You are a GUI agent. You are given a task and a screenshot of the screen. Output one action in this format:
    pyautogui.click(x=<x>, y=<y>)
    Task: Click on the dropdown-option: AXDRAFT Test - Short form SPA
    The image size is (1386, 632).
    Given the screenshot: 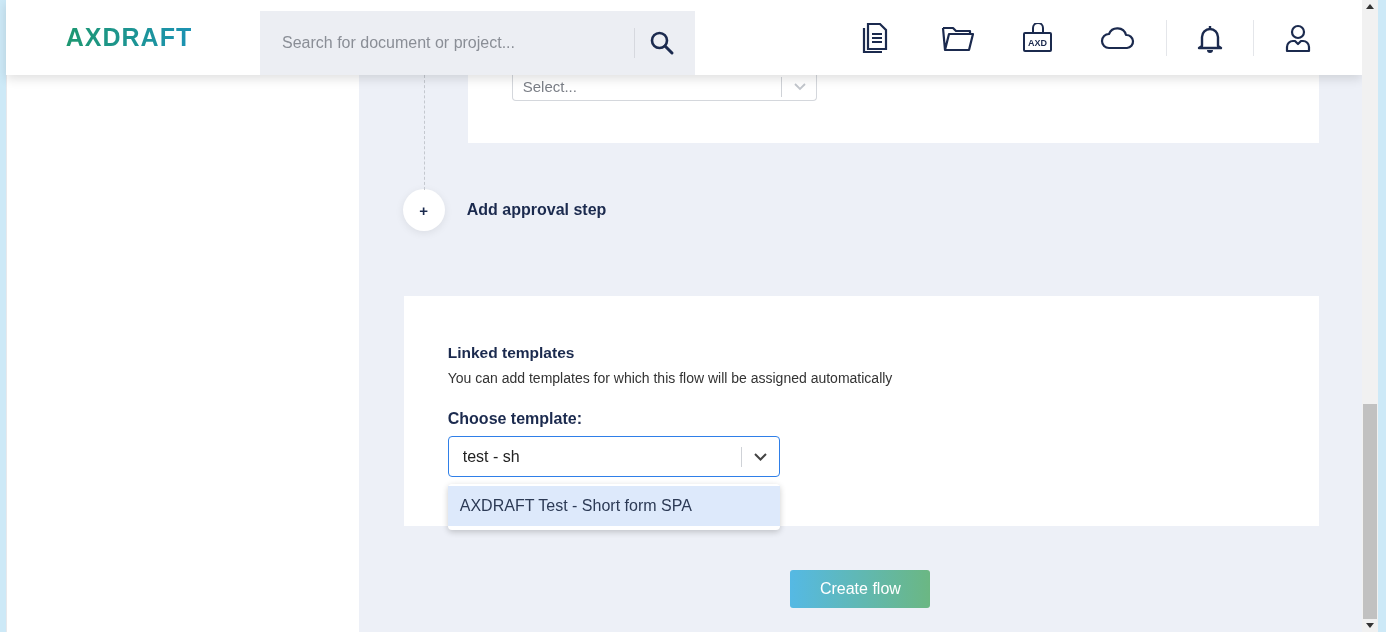 What is the action you would take?
    pyautogui.click(x=613, y=506)
    